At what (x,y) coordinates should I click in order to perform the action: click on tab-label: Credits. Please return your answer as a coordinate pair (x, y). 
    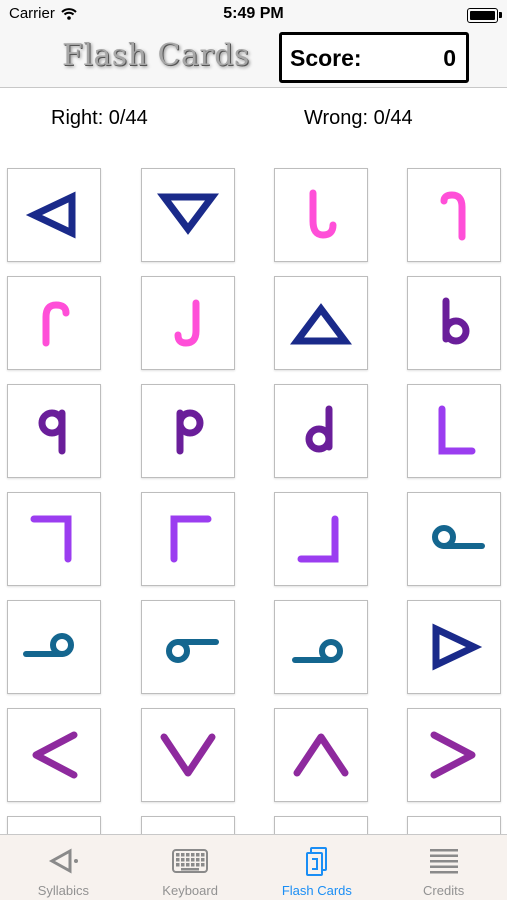
    Looking at the image, I should click on (444, 890).